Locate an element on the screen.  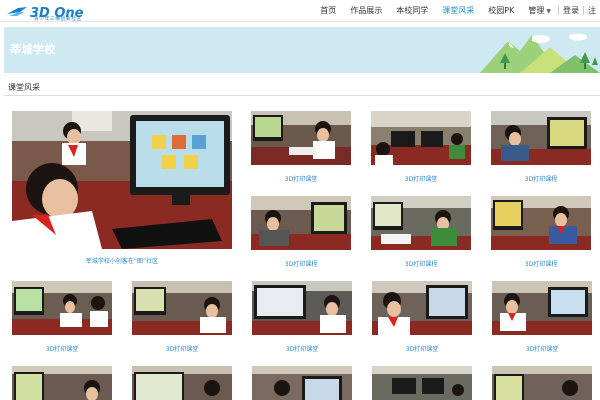
main-nav: 首页 作品展示 本校同学 课堂风采 校园PK 管理 ▼ 登录 注 is located at coordinates (456, 10).